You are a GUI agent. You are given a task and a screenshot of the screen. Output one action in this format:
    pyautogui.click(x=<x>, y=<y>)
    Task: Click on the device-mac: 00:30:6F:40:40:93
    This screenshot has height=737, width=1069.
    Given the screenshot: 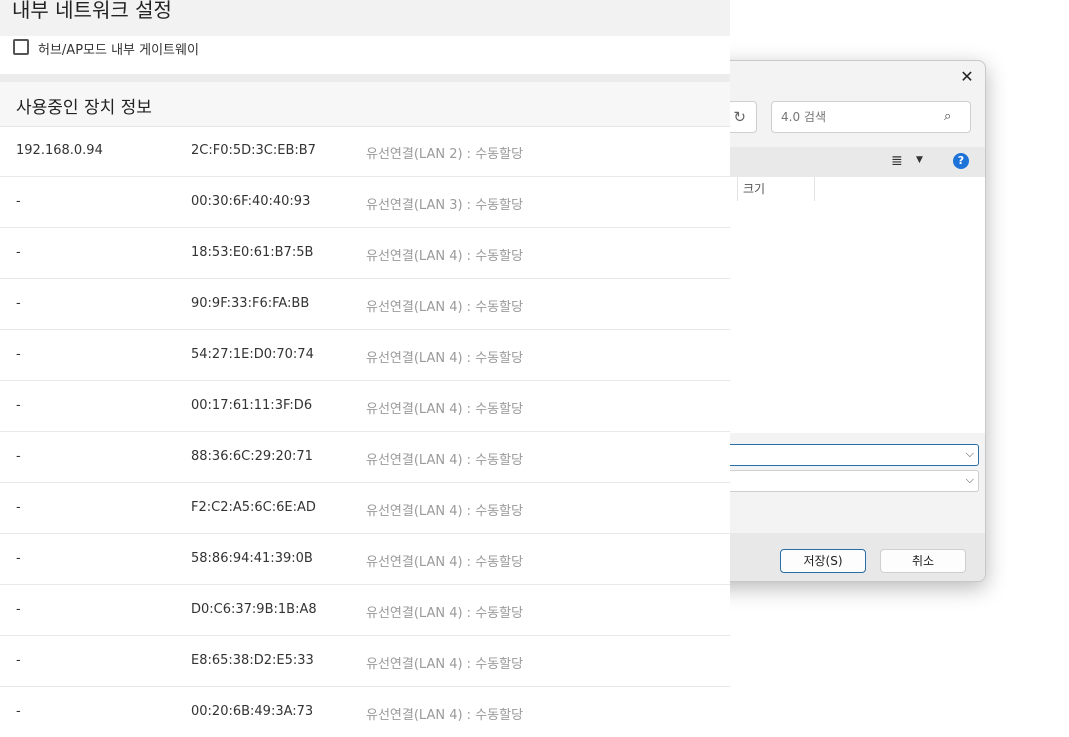 What is the action you would take?
    pyautogui.click(x=251, y=201)
    